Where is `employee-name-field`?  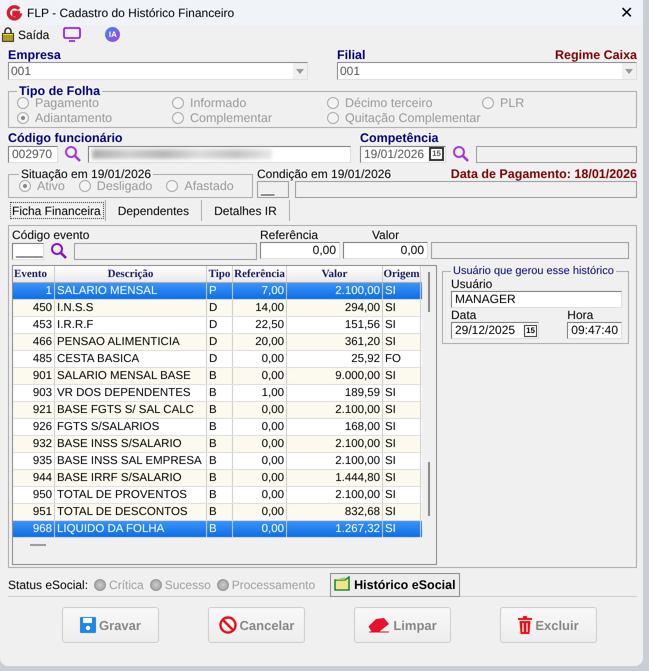
employee-name-field is located at coordinates (219, 154).